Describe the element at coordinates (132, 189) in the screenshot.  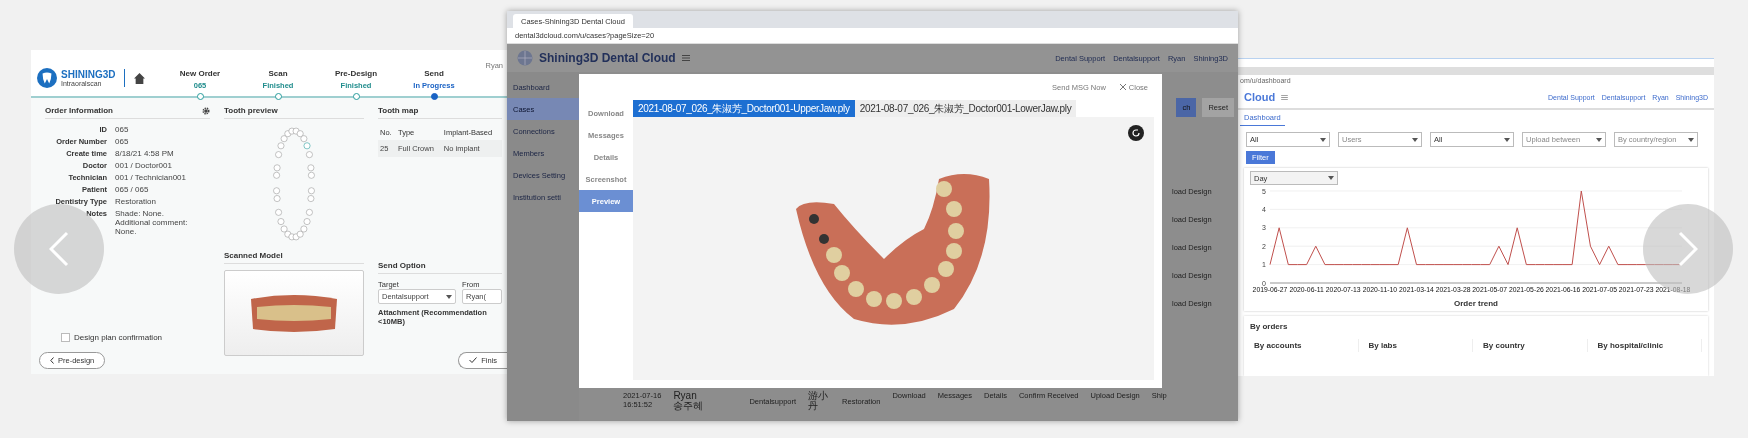
I see `field-value: 065 / 065` at that location.